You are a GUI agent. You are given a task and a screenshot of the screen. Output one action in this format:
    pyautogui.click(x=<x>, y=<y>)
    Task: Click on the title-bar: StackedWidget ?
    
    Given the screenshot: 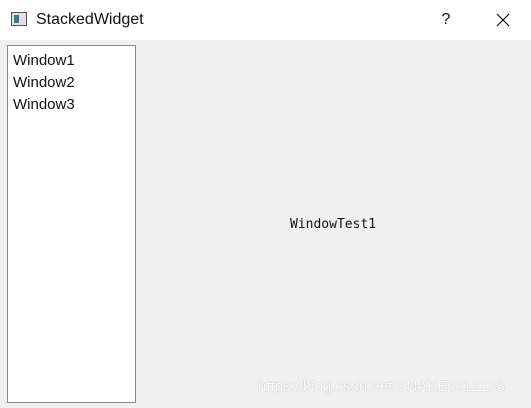 What is the action you would take?
    pyautogui.click(x=265, y=20)
    